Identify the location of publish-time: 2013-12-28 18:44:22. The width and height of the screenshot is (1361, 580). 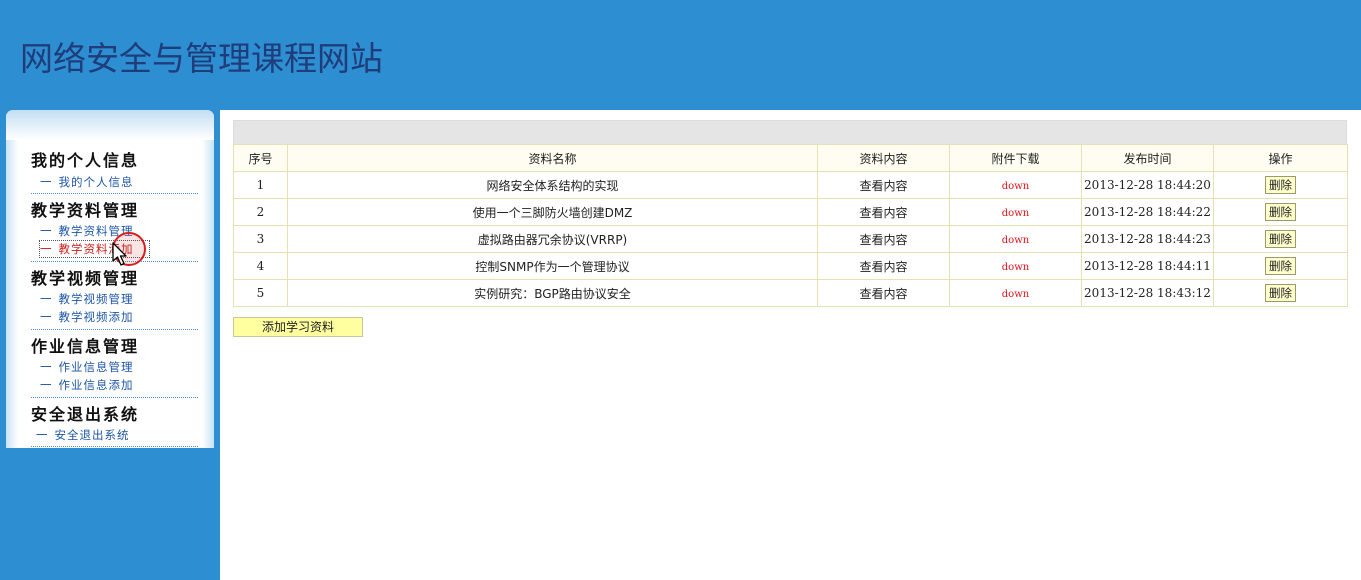
(1147, 212).